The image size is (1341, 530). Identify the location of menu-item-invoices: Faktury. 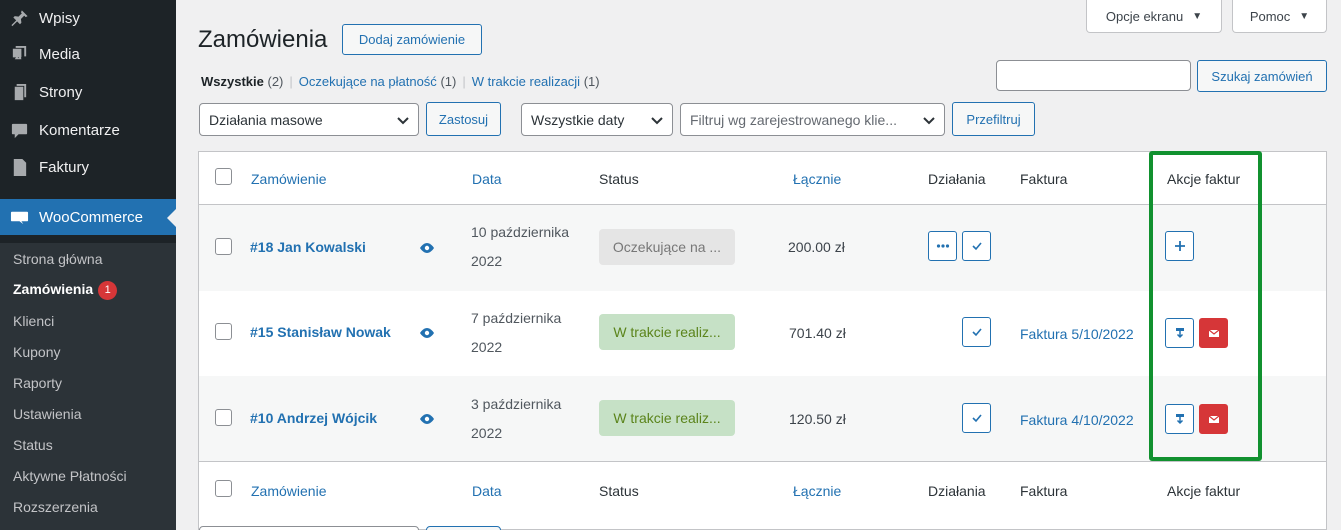
(88, 167).